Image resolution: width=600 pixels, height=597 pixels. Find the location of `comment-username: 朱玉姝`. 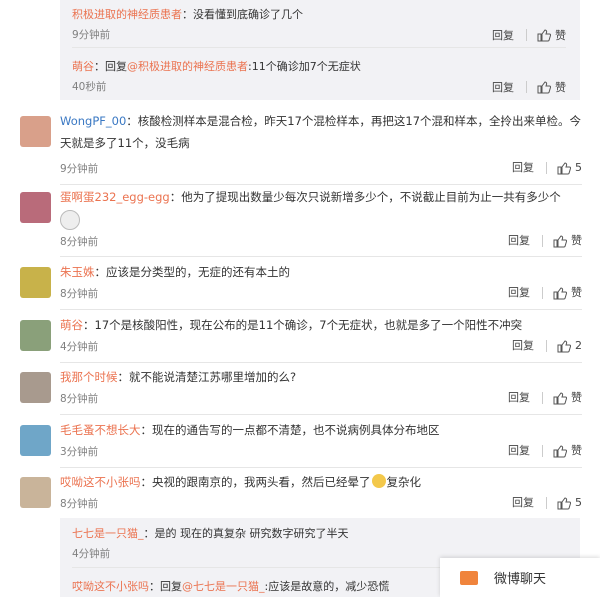

comment-username: 朱玉姝 is located at coordinates (77, 272).